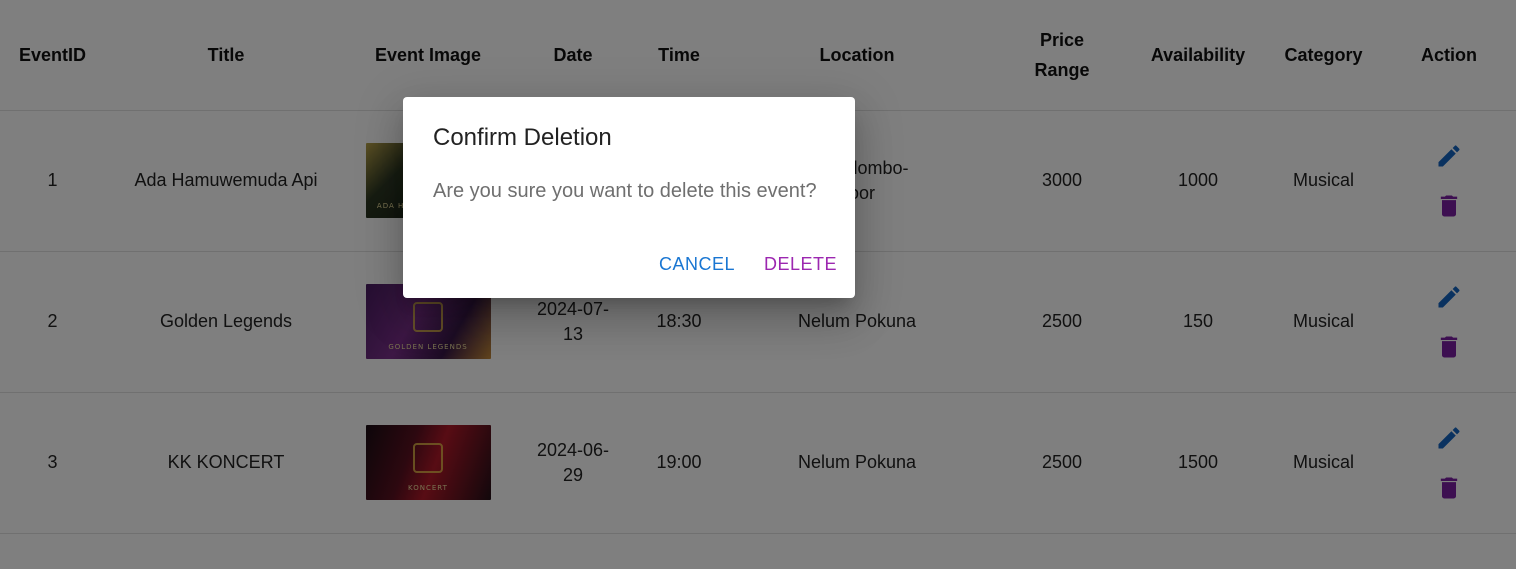  What do you see at coordinates (800, 264) in the screenshot?
I see `delete-button: DELETE` at bounding box center [800, 264].